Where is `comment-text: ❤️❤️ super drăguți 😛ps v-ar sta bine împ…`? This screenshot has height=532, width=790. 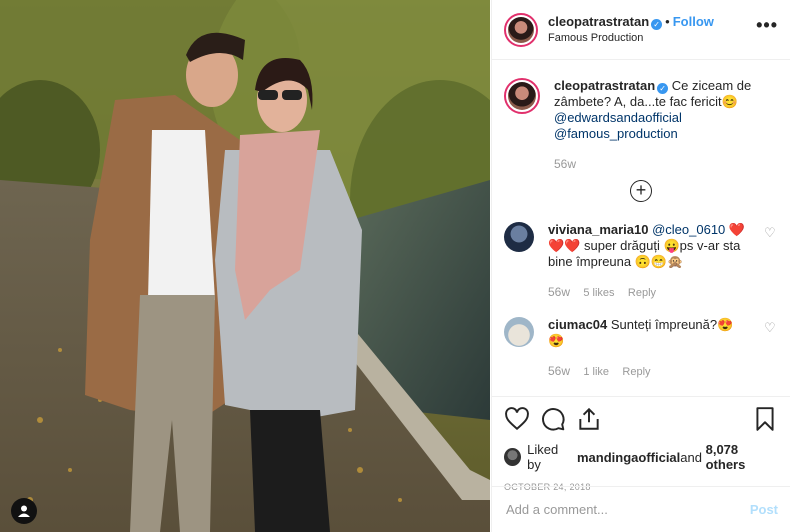
comment-text: ❤️❤️ super drăguți 😛ps v-ar sta bine împ… is located at coordinates (644, 253).